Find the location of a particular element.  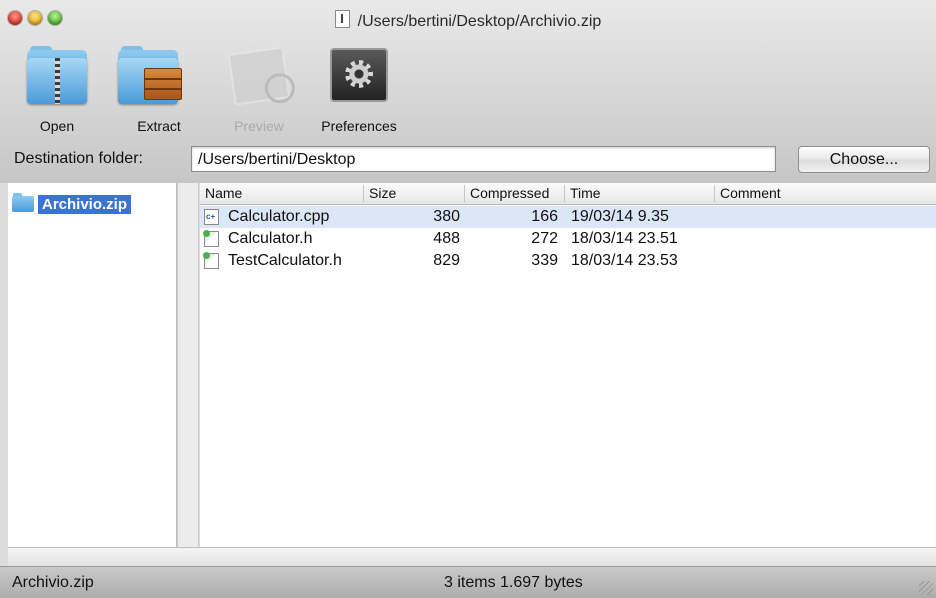

document-icon is located at coordinates (342, 19).